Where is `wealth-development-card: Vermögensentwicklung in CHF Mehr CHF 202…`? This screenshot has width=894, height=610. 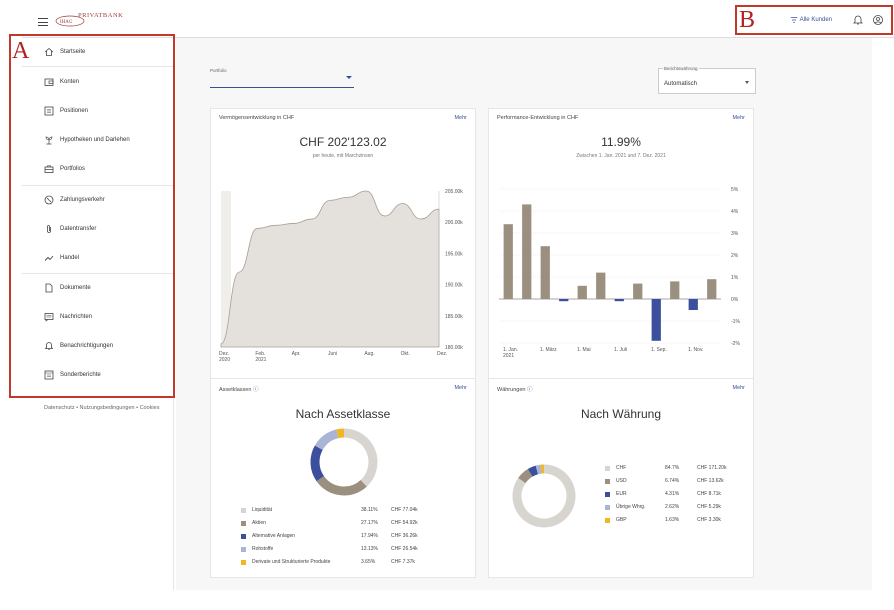 wealth-development-card: Vermögensentwicklung in CHF Mehr CHF 202… is located at coordinates (343, 249).